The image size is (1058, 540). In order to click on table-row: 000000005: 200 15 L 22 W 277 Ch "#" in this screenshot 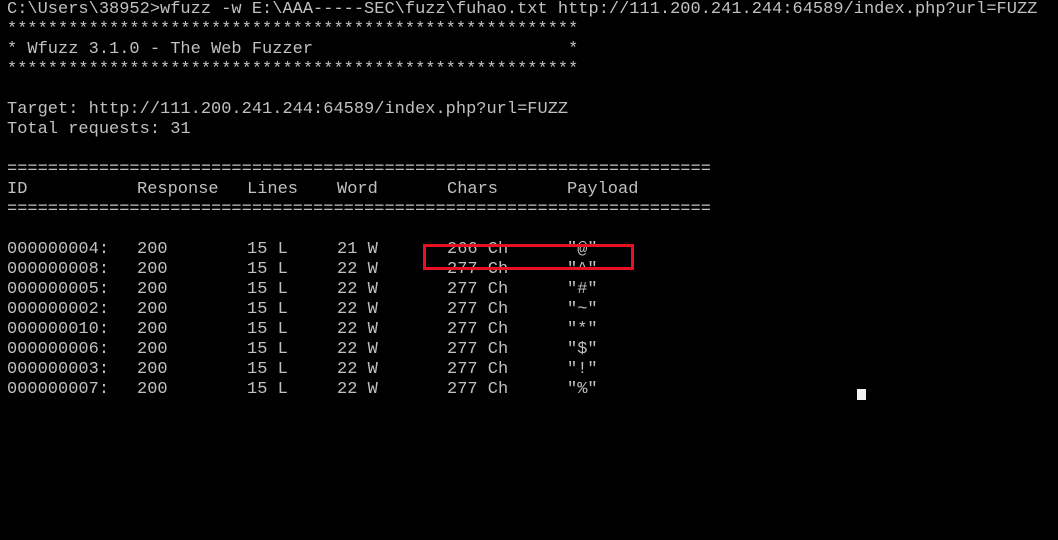, I will do `click(532, 290)`.